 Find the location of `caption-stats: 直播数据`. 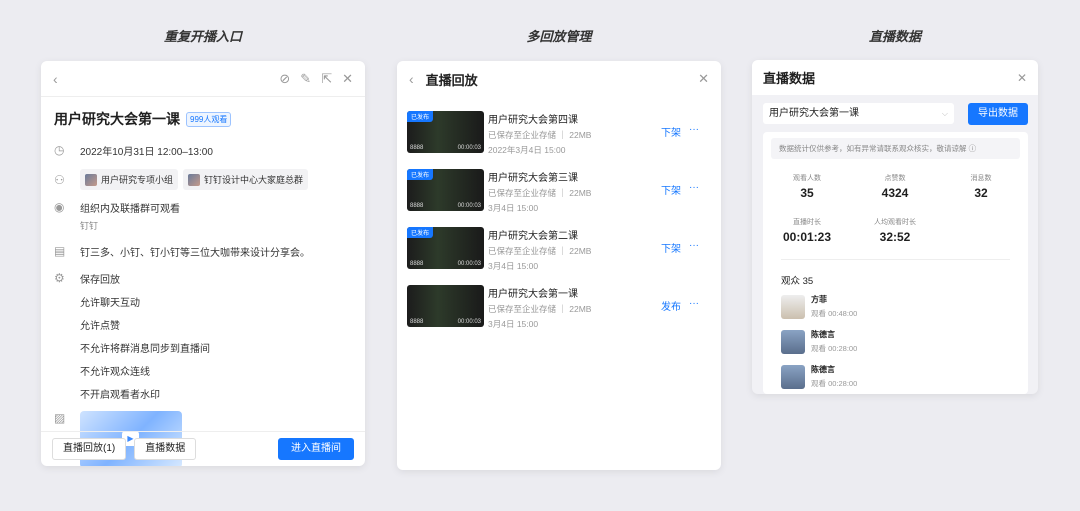

caption-stats: 直播数据 is located at coordinates (894, 36).